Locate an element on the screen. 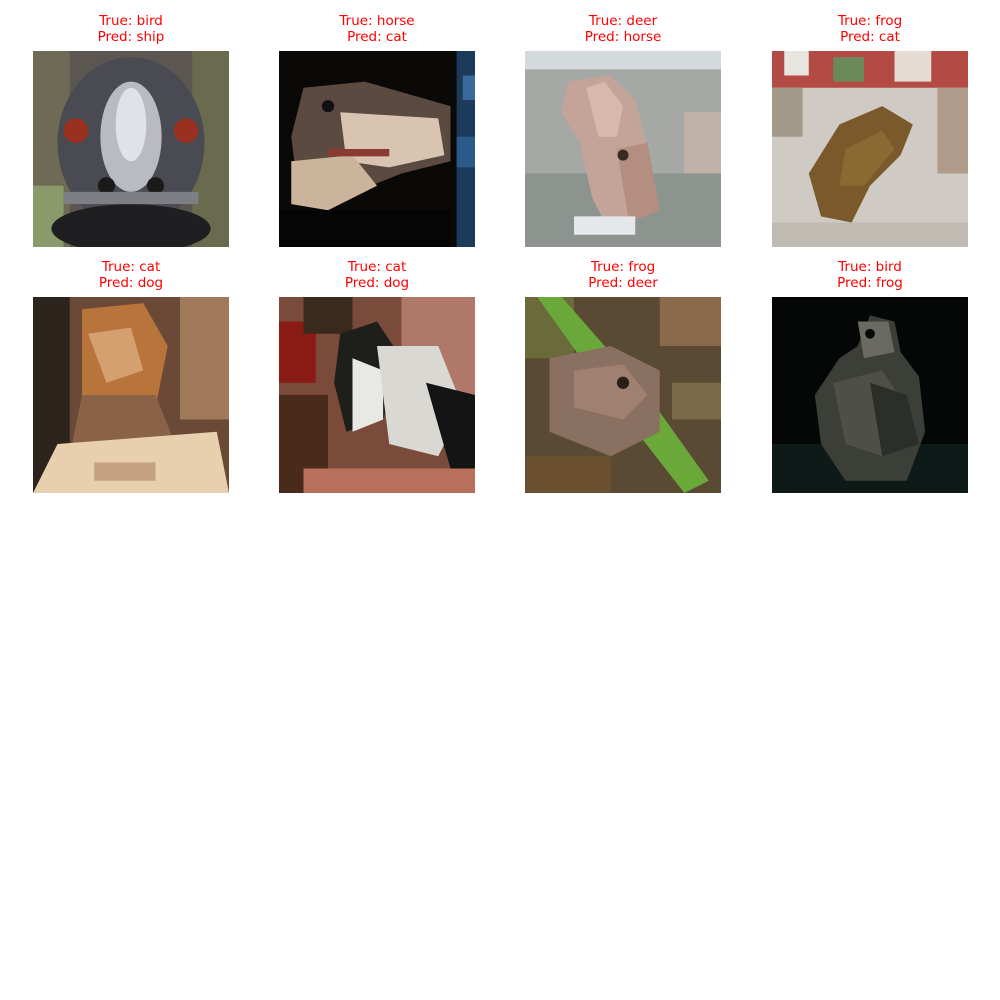  horse-head-photo-icon is located at coordinates (377, 149).